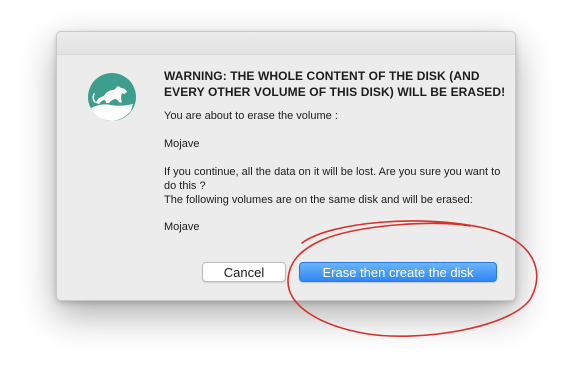 This screenshot has height=381, width=572. Describe the element at coordinates (182, 144) in the screenshot. I see `volume-name: Mojave` at that location.